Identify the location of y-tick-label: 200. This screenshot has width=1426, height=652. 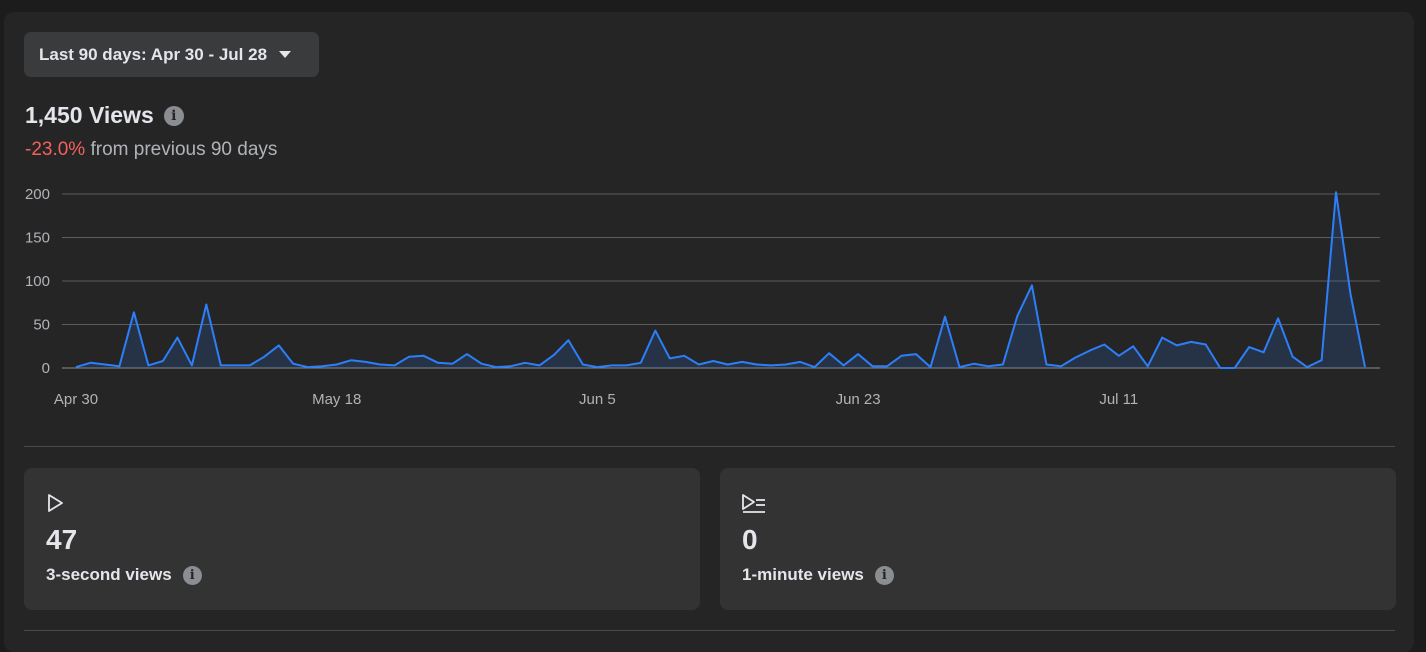
(37, 194).